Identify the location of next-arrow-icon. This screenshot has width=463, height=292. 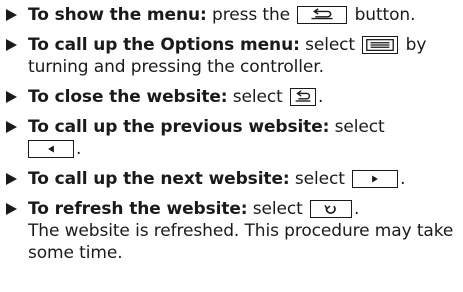
(375, 179).